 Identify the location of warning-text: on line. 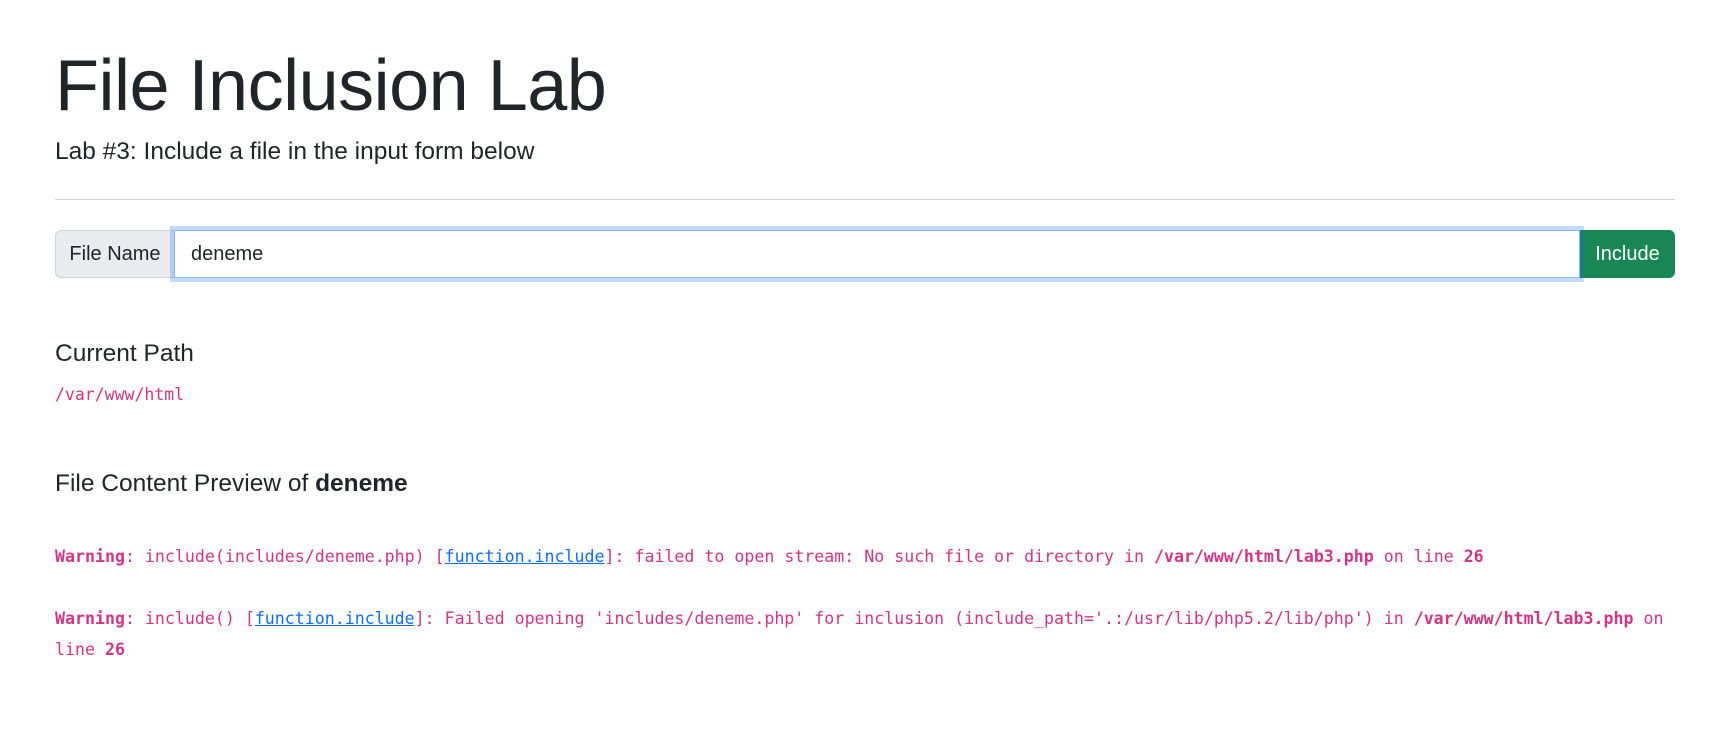
(1418, 556).